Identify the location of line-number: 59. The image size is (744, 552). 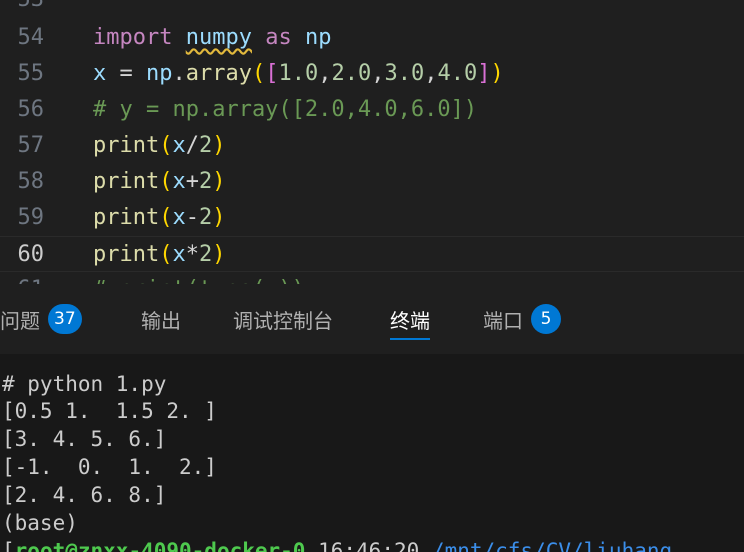
(31, 217).